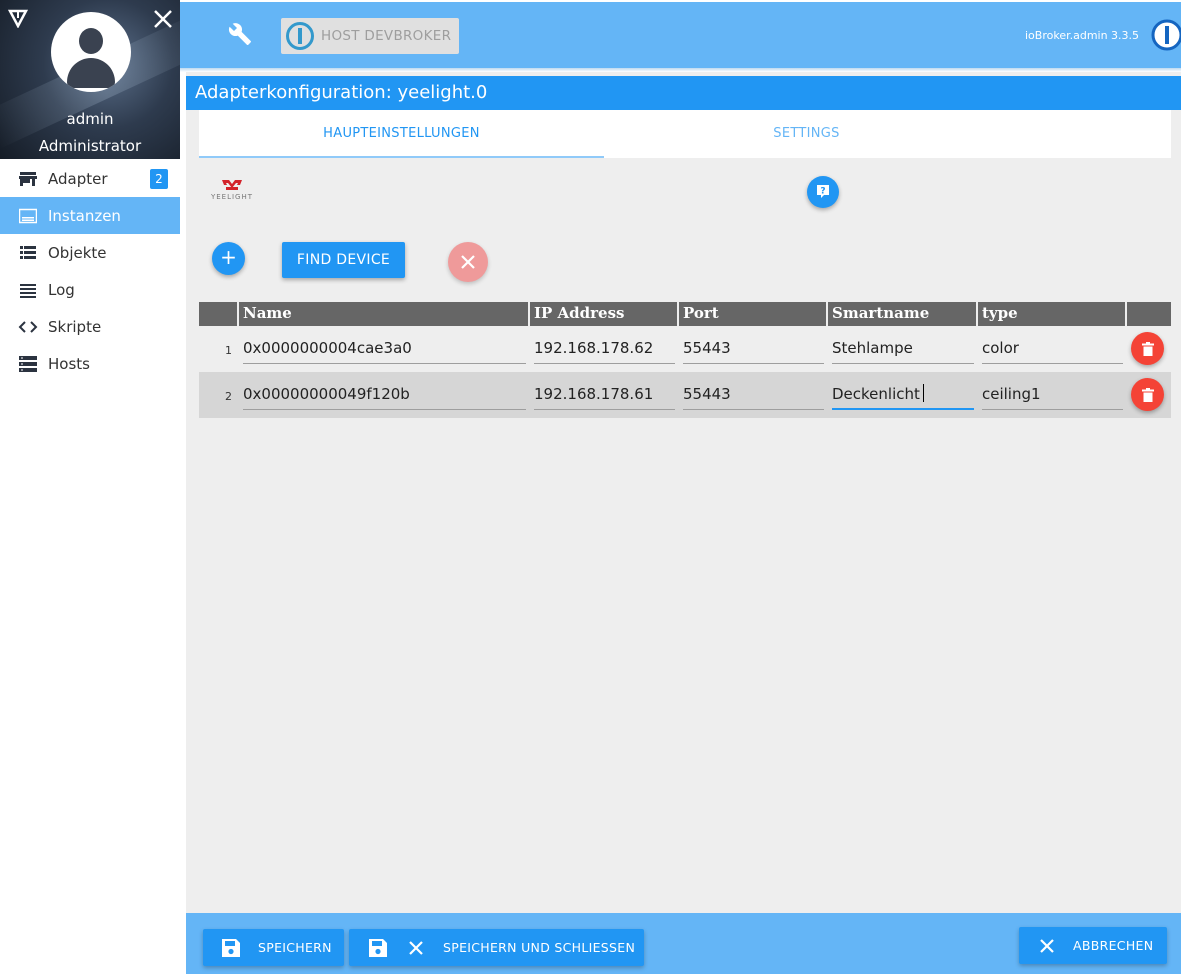  I want to click on save-and-close-button: SPEICHERN UND SCHLIESSEN, so click(496, 947).